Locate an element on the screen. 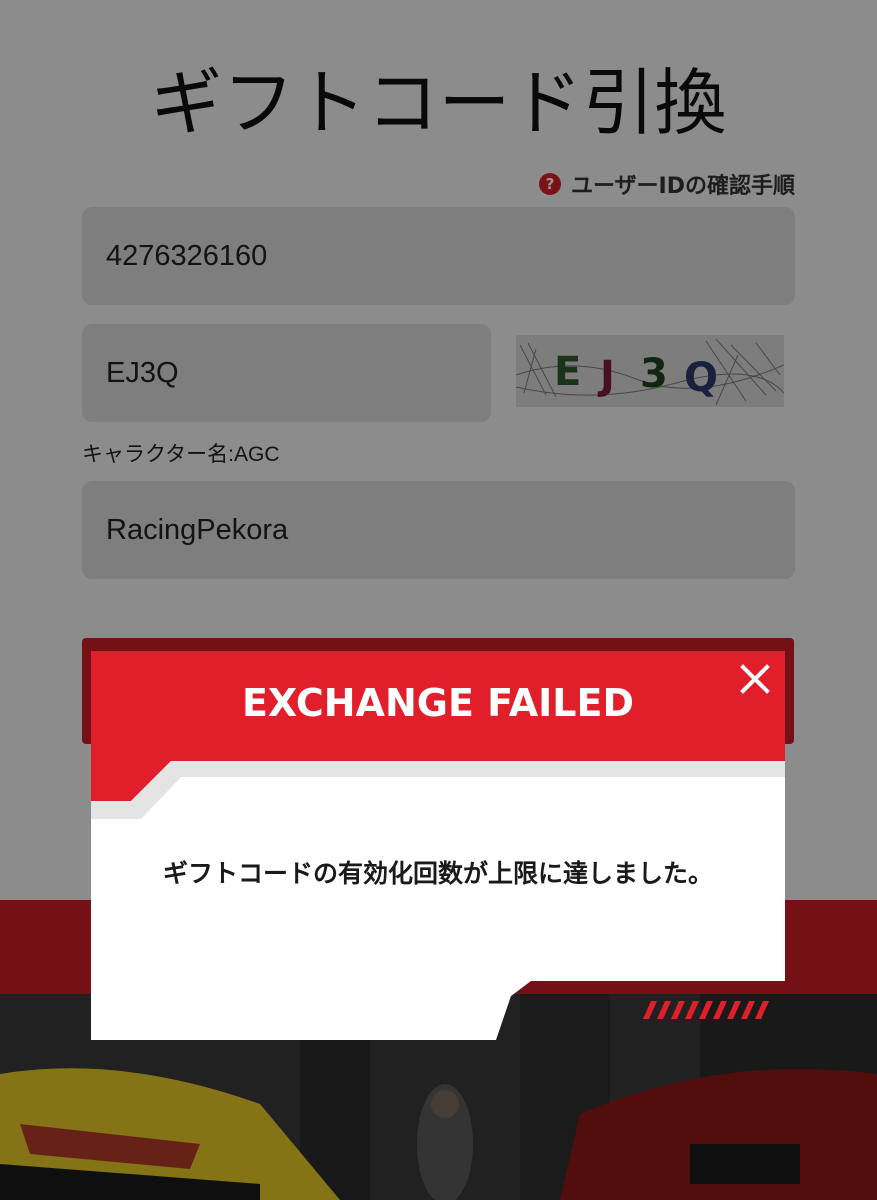 This screenshot has width=877, height=1200. close-button is located at coordinates (755, 679).